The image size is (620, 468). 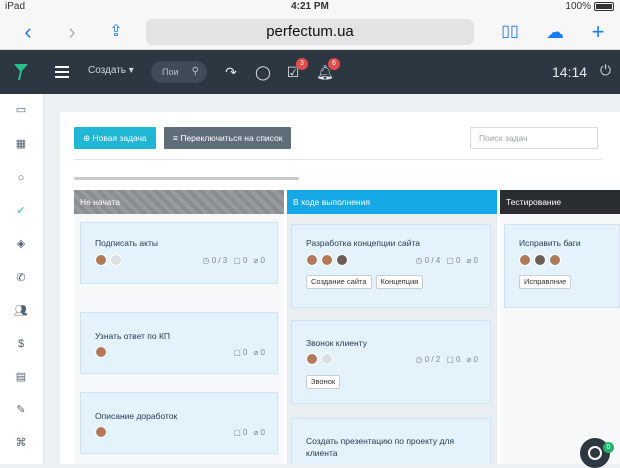 What do you see at coordinates (310, 72) in the screenshot?
I see `app-top-bar: Создать ▾ Пои ⚲ ↷ ◯ ☑ 3 🔔︎ 6 14:14 ⏻` at bounding box center [310, 72].